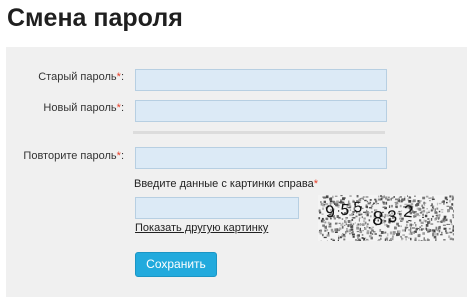  I want to click on captcha-image: 9 5 5 8 3 2, so click(386, 218).